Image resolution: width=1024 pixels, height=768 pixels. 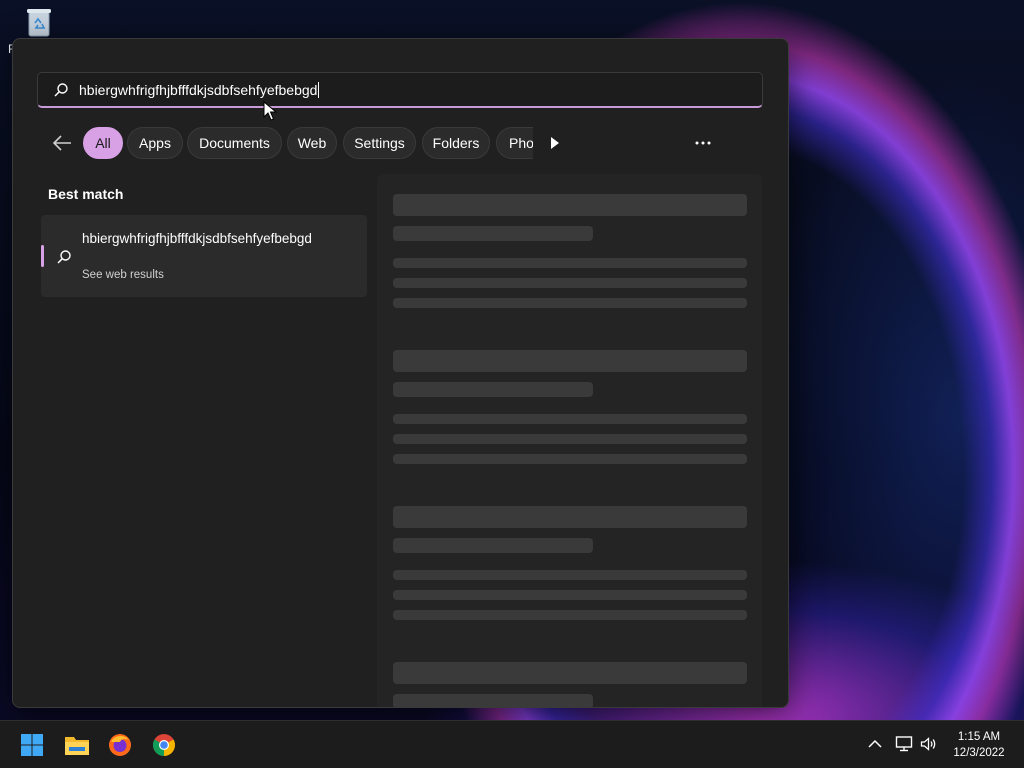 I want to click on clock-time: 1:15 AM, so click(x=979, y=737).